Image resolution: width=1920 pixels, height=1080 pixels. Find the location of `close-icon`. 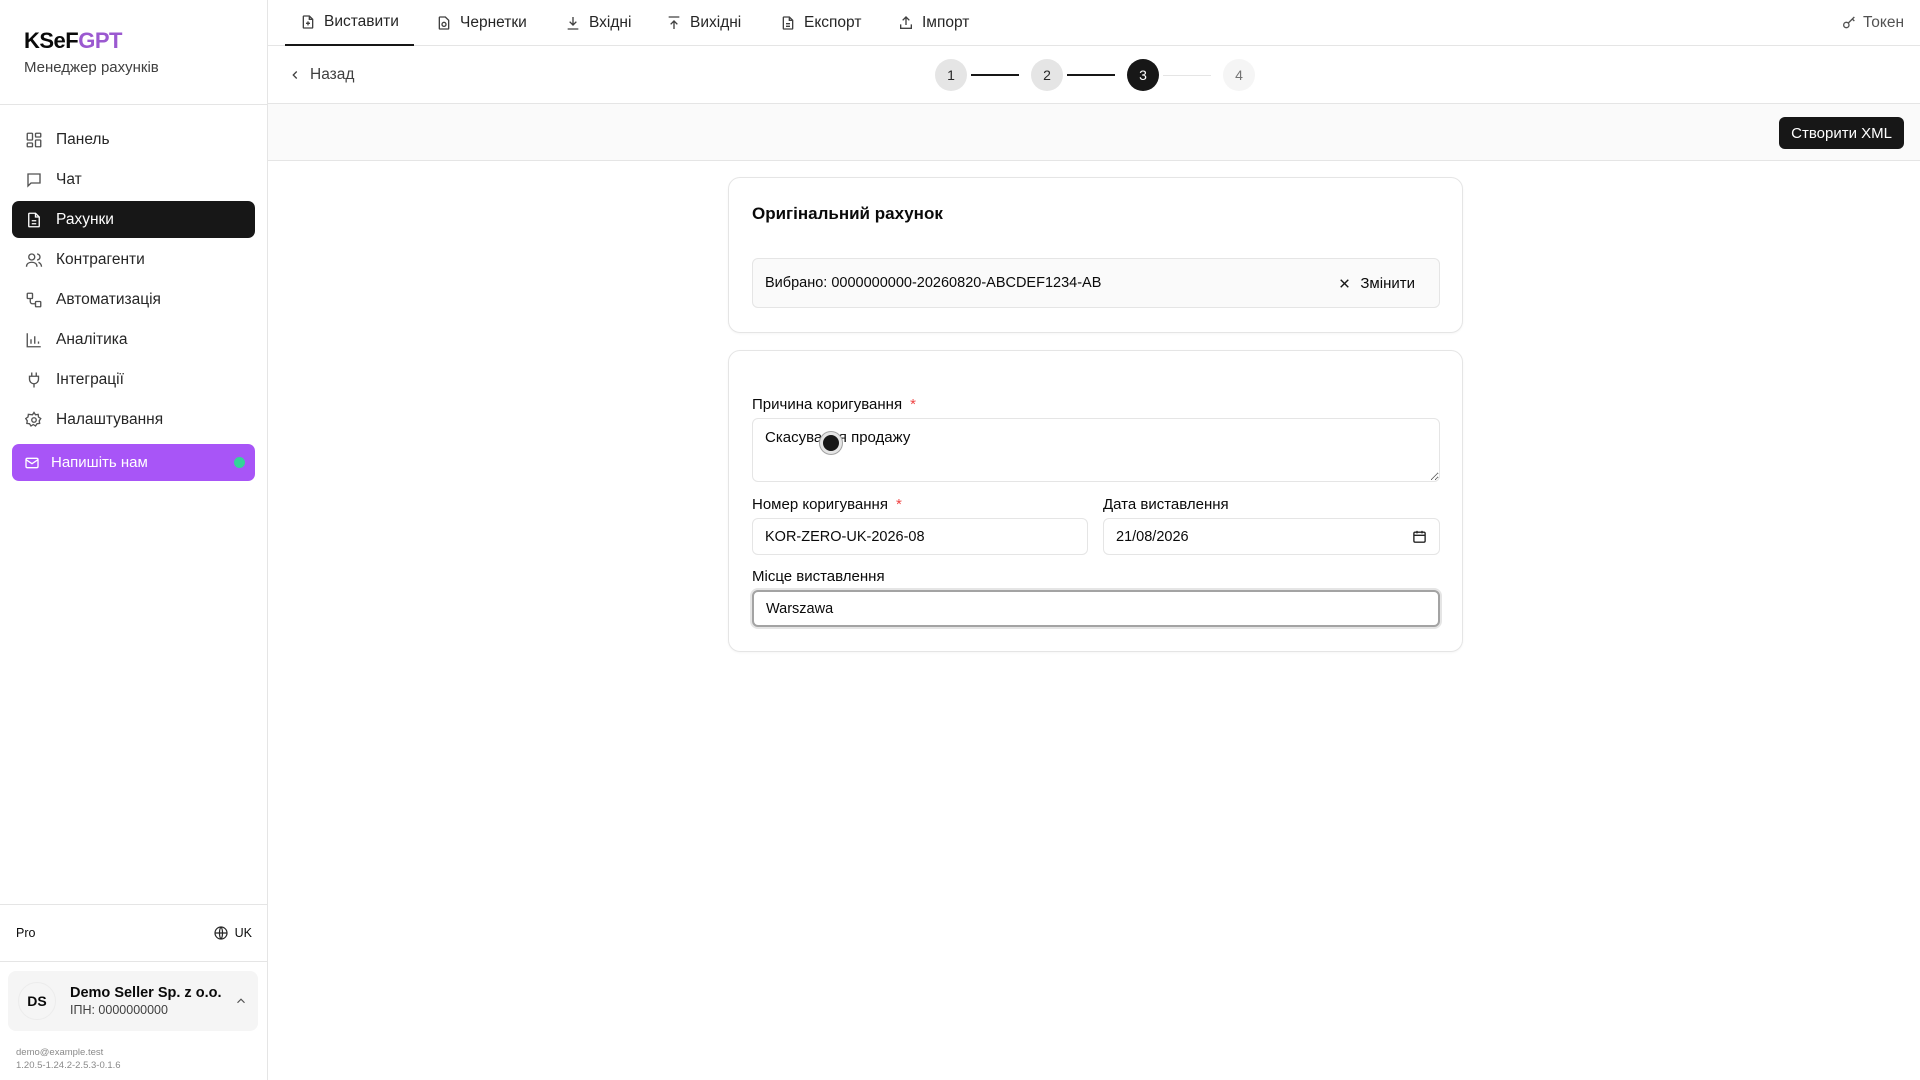

close-icon is located at coordinates (1344, 283).